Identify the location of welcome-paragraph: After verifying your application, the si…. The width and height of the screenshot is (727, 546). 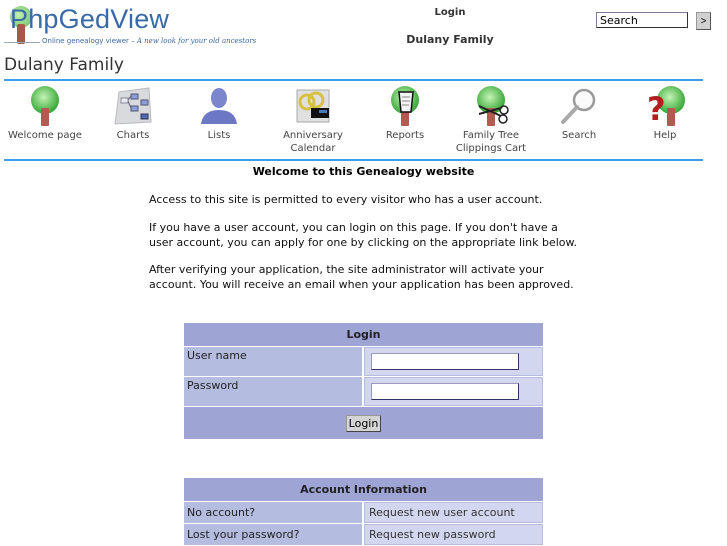
(361, 277).